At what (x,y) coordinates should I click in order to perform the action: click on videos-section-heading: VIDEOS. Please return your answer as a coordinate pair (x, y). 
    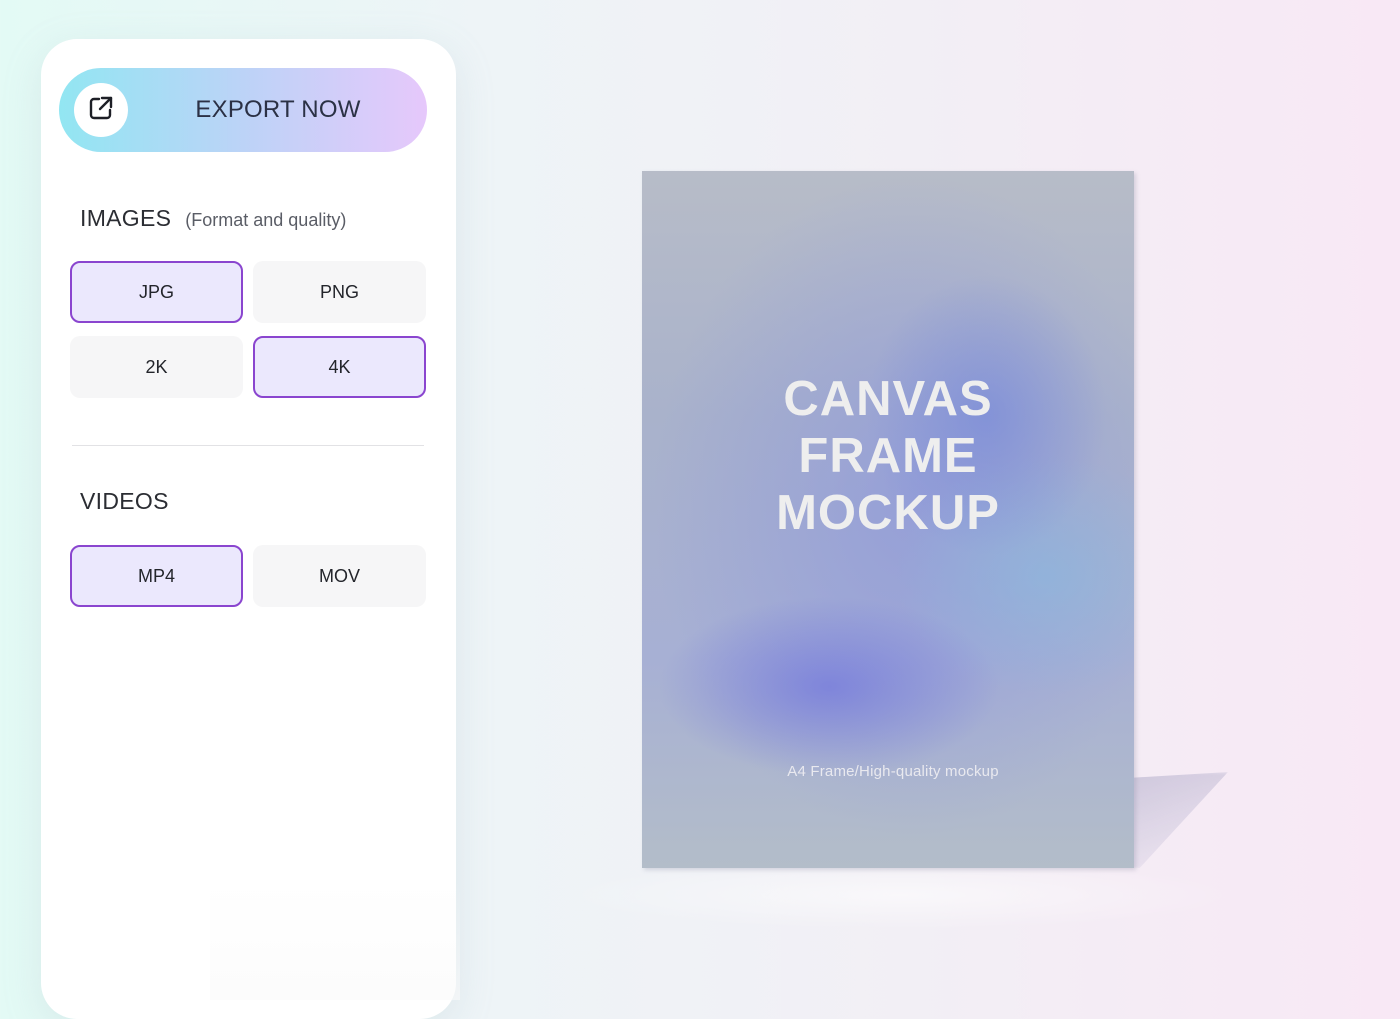
    Looking at the image, I should click on (124, 501).